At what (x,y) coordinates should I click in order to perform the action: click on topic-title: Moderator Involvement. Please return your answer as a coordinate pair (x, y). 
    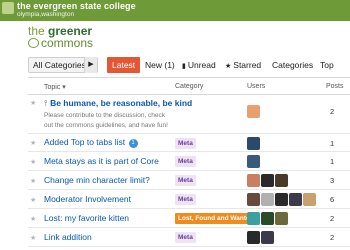
    Looking at the image, I should click on (87, 199).